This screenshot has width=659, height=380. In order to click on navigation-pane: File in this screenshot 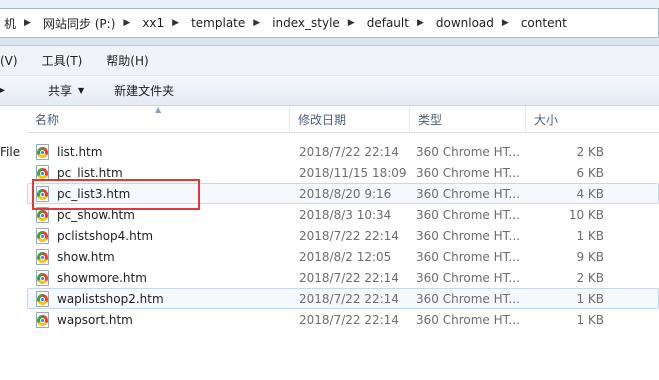, I will do `click(10, 243)`.